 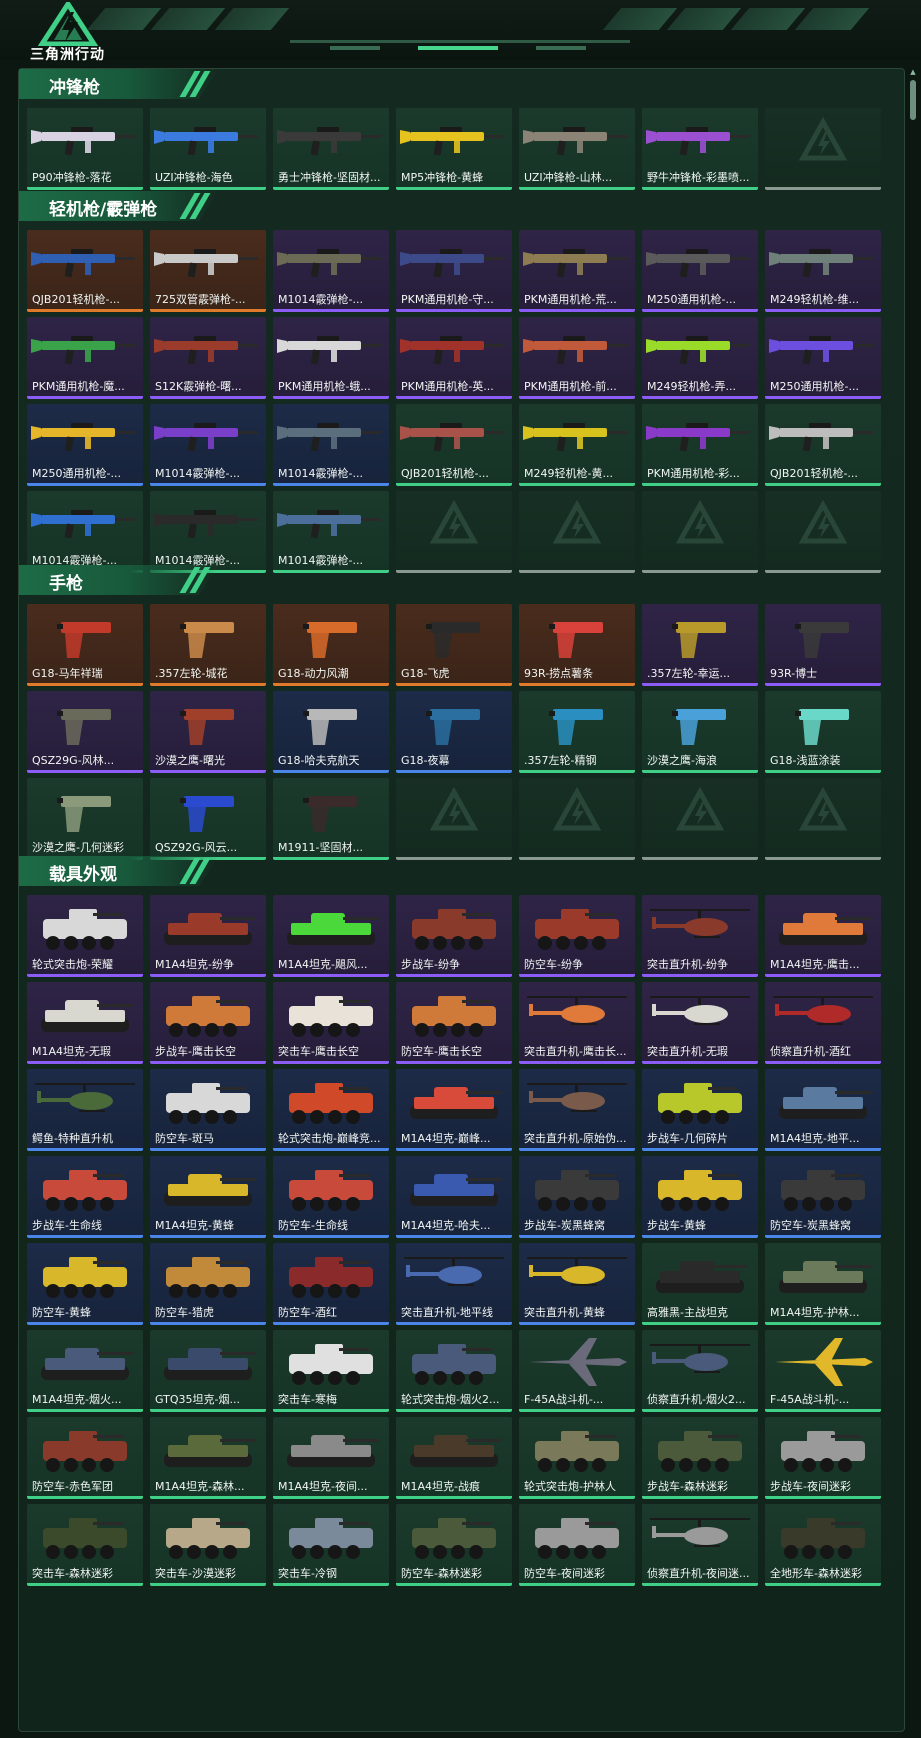 What do you see at coordinates (454, 1284) in the screenshot?
I see `skin-card: 突击直升机-地平线` at bounding box center [454, 1284].